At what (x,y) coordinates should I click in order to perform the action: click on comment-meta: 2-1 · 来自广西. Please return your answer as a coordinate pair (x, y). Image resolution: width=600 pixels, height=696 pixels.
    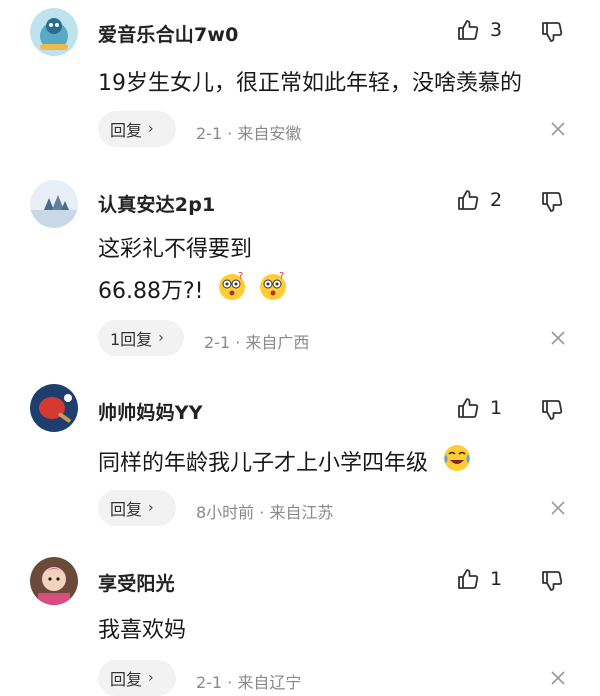
    Looking at the image, I should click on (257, 342).